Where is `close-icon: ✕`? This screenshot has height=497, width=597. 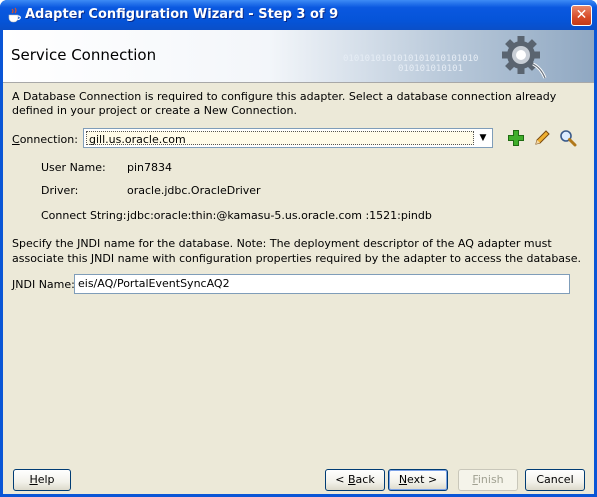 close-icon: ✕ is located at coordinates (581, 15).